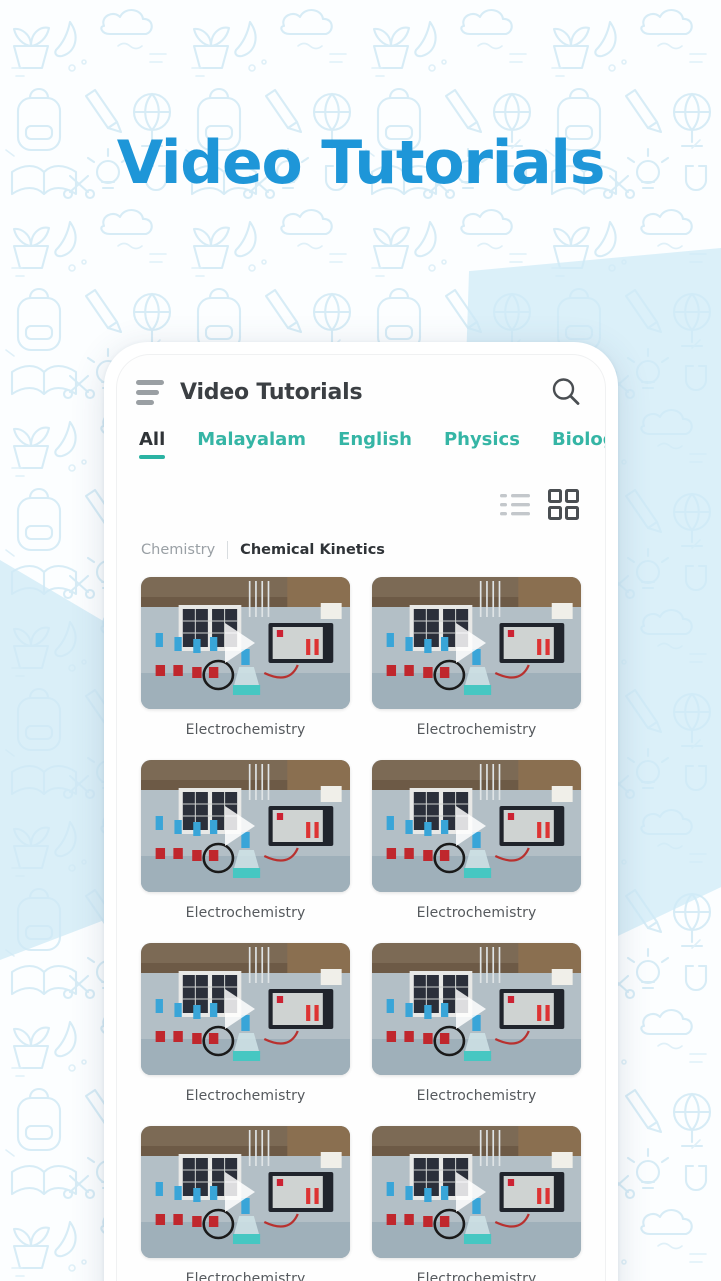 The height and width of the screenshot is (1281, 721). What do you see at coordinates (228, 550) in the screenshot?
I see `breadcrumb-separator` at bounding box center [228, 550].